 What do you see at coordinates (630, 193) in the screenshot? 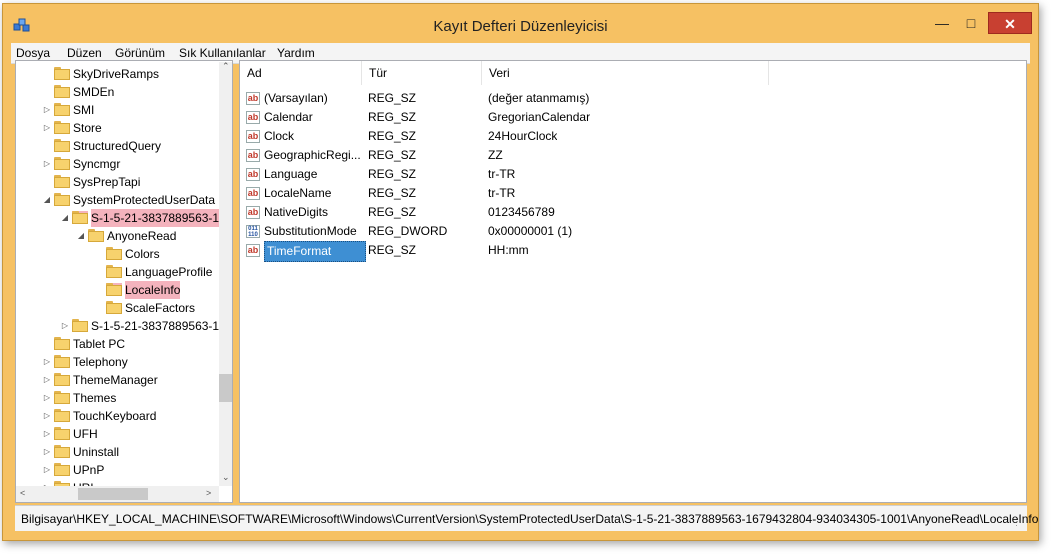
I see `value-row: ab LocaleName REG_SZ tr-TR` at bounding box center [630, 193].